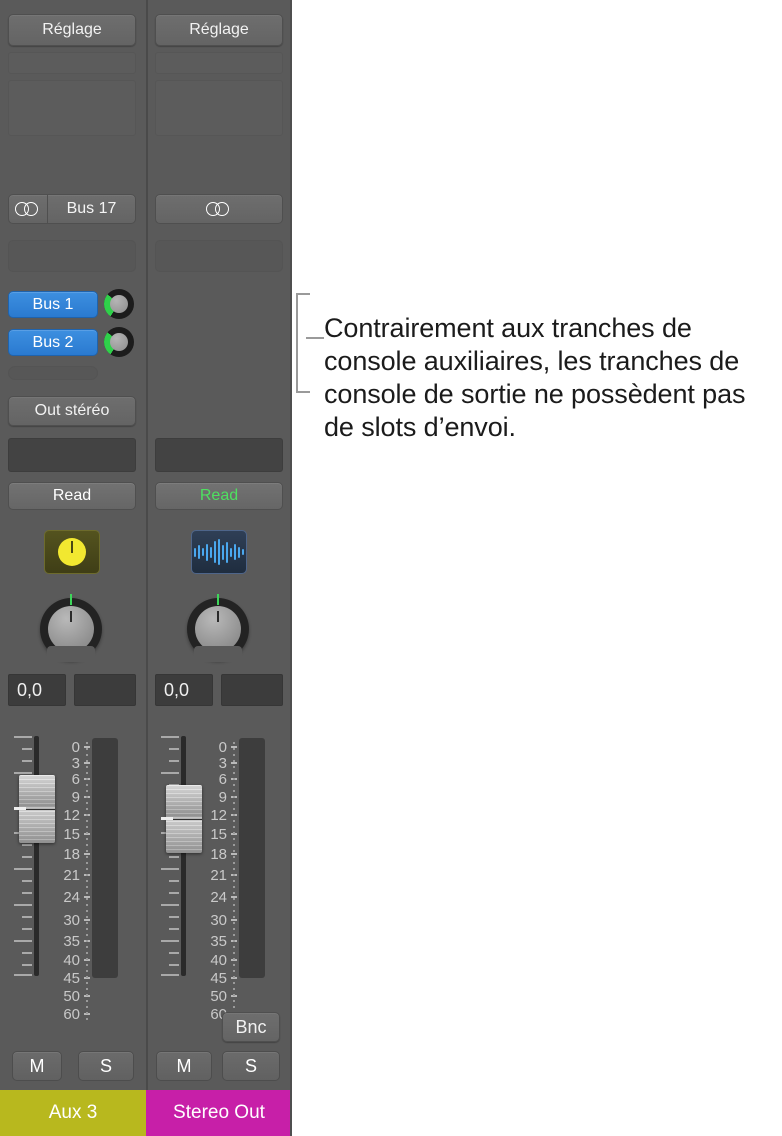  What do you see at coordinates (219, 63) in the screenshot?
I see `insert-slot-empty-1-stereoout` at bounding box center [219, 63].